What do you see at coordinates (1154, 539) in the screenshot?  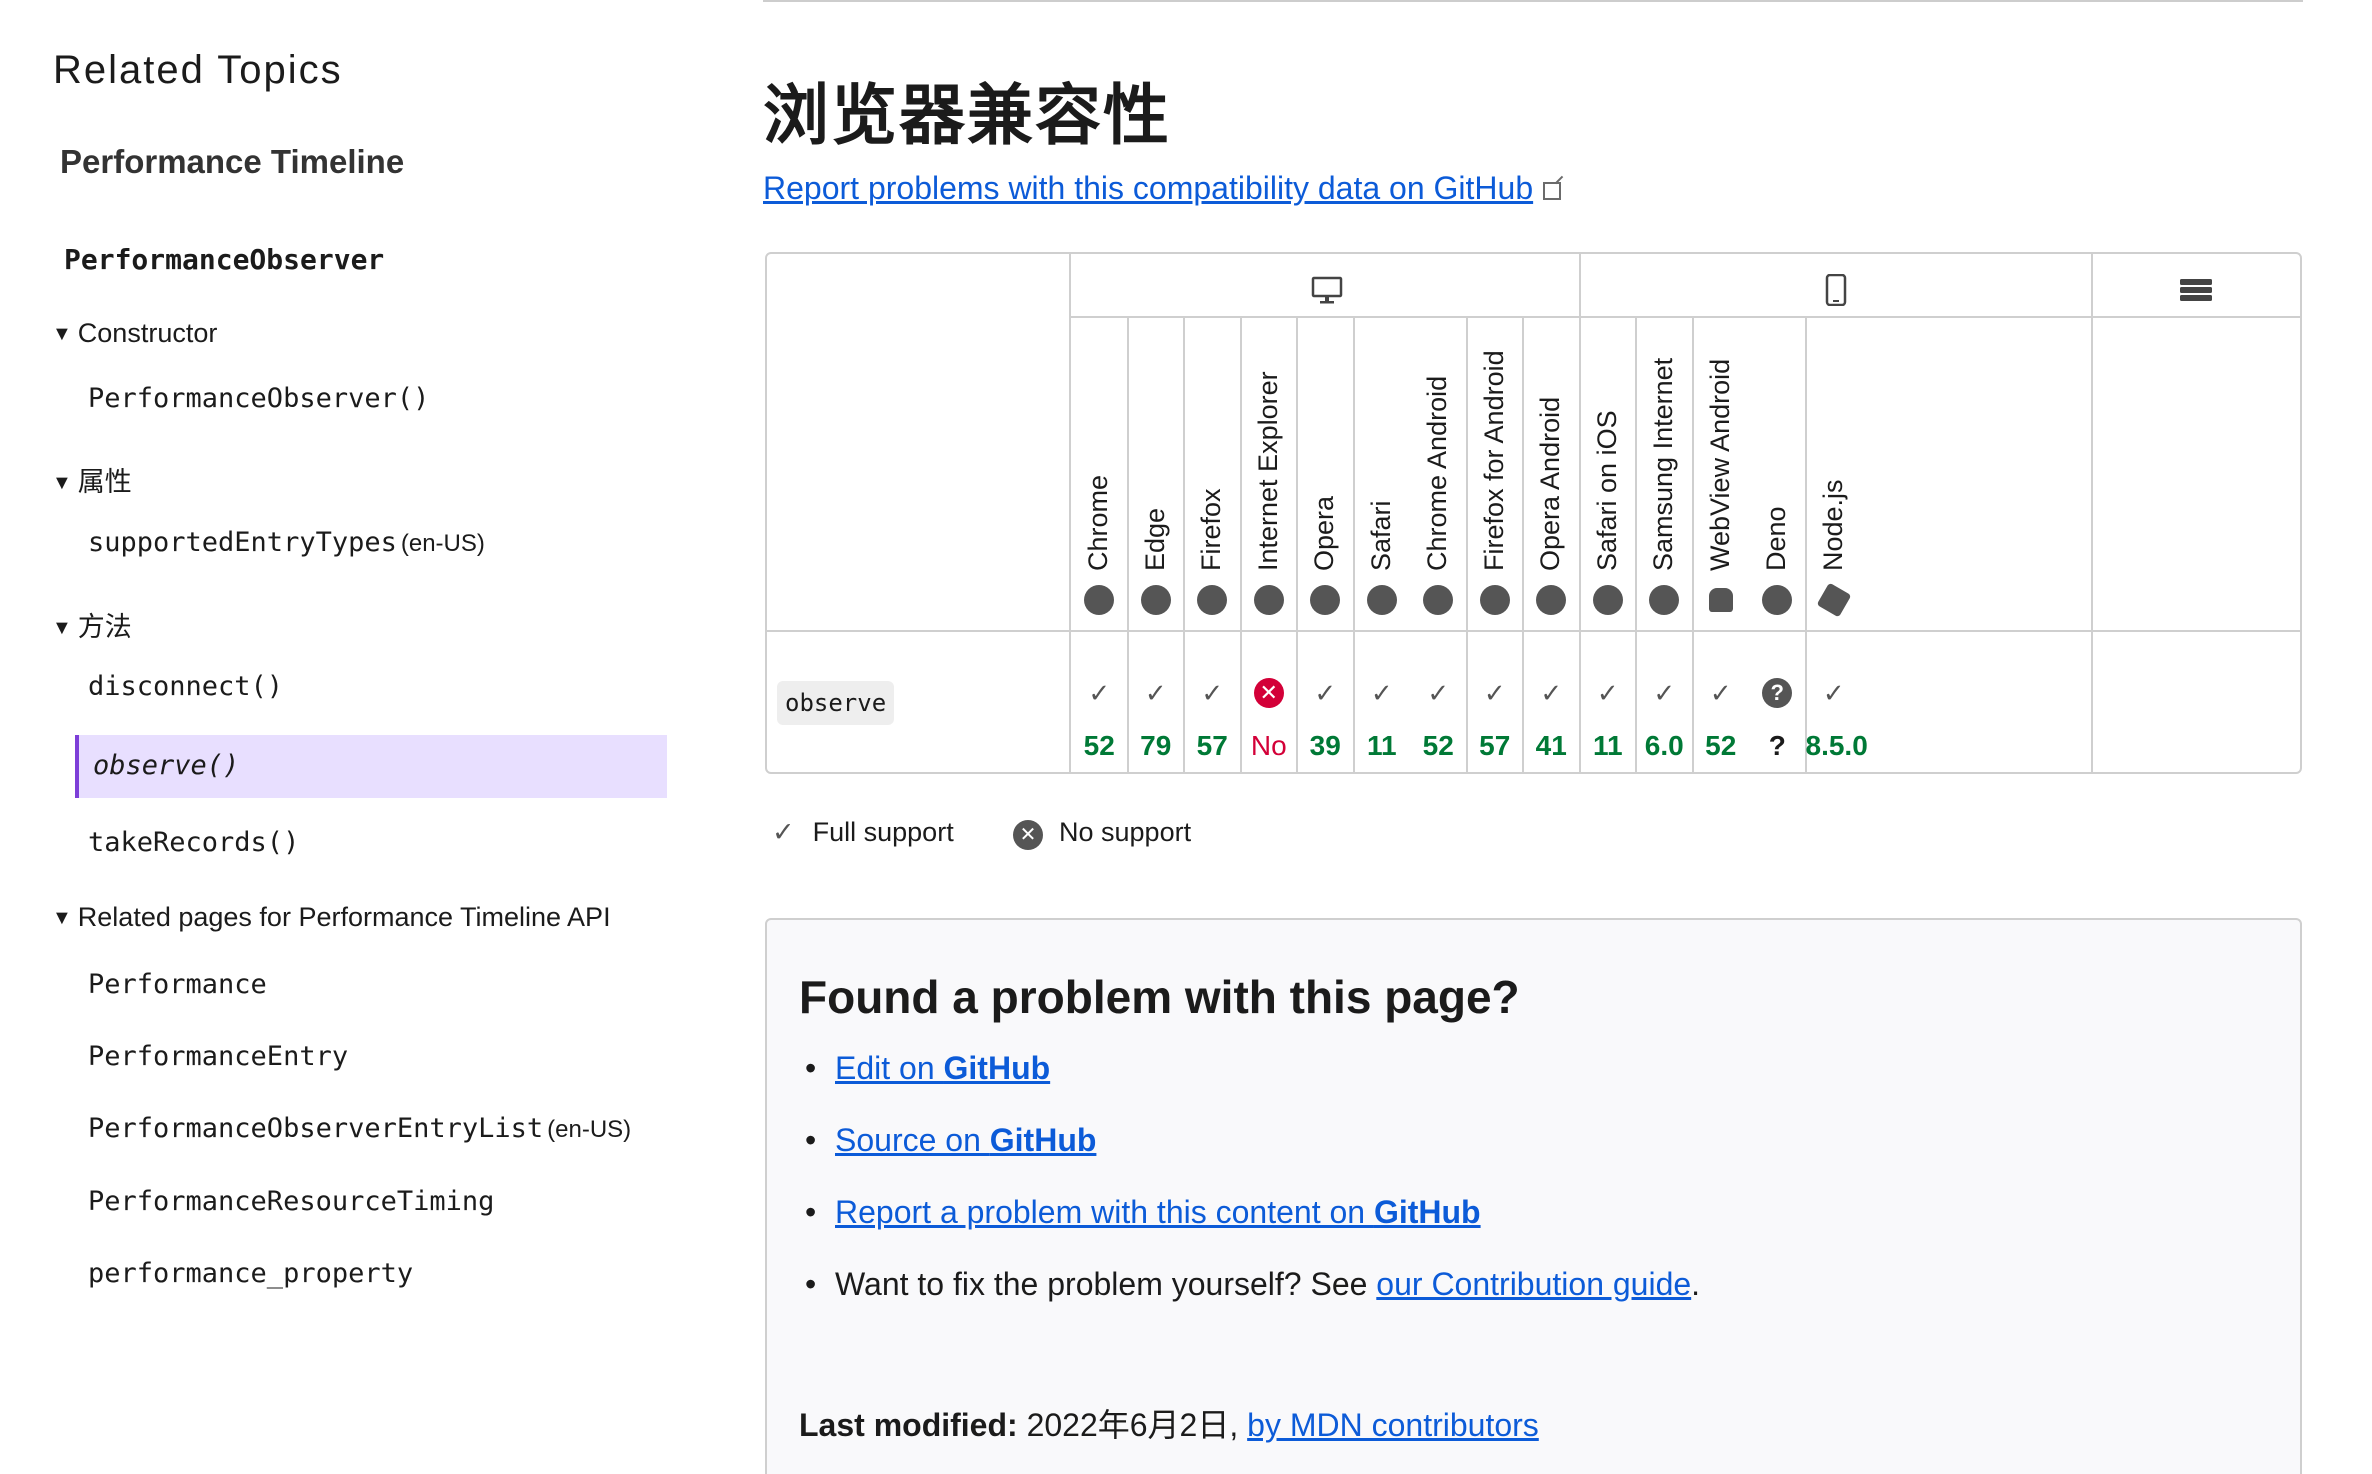 I see `browser-name: Edge` at bounding box center [1154, 539].